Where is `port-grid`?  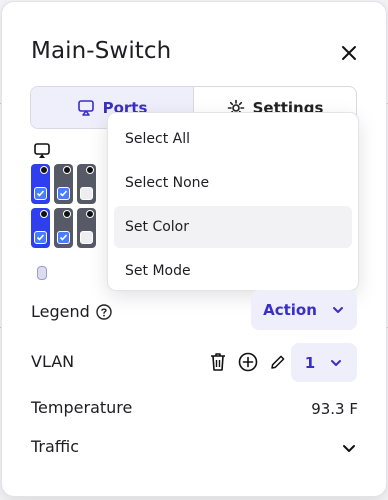
port-grid is located at coordinates (74, 209).